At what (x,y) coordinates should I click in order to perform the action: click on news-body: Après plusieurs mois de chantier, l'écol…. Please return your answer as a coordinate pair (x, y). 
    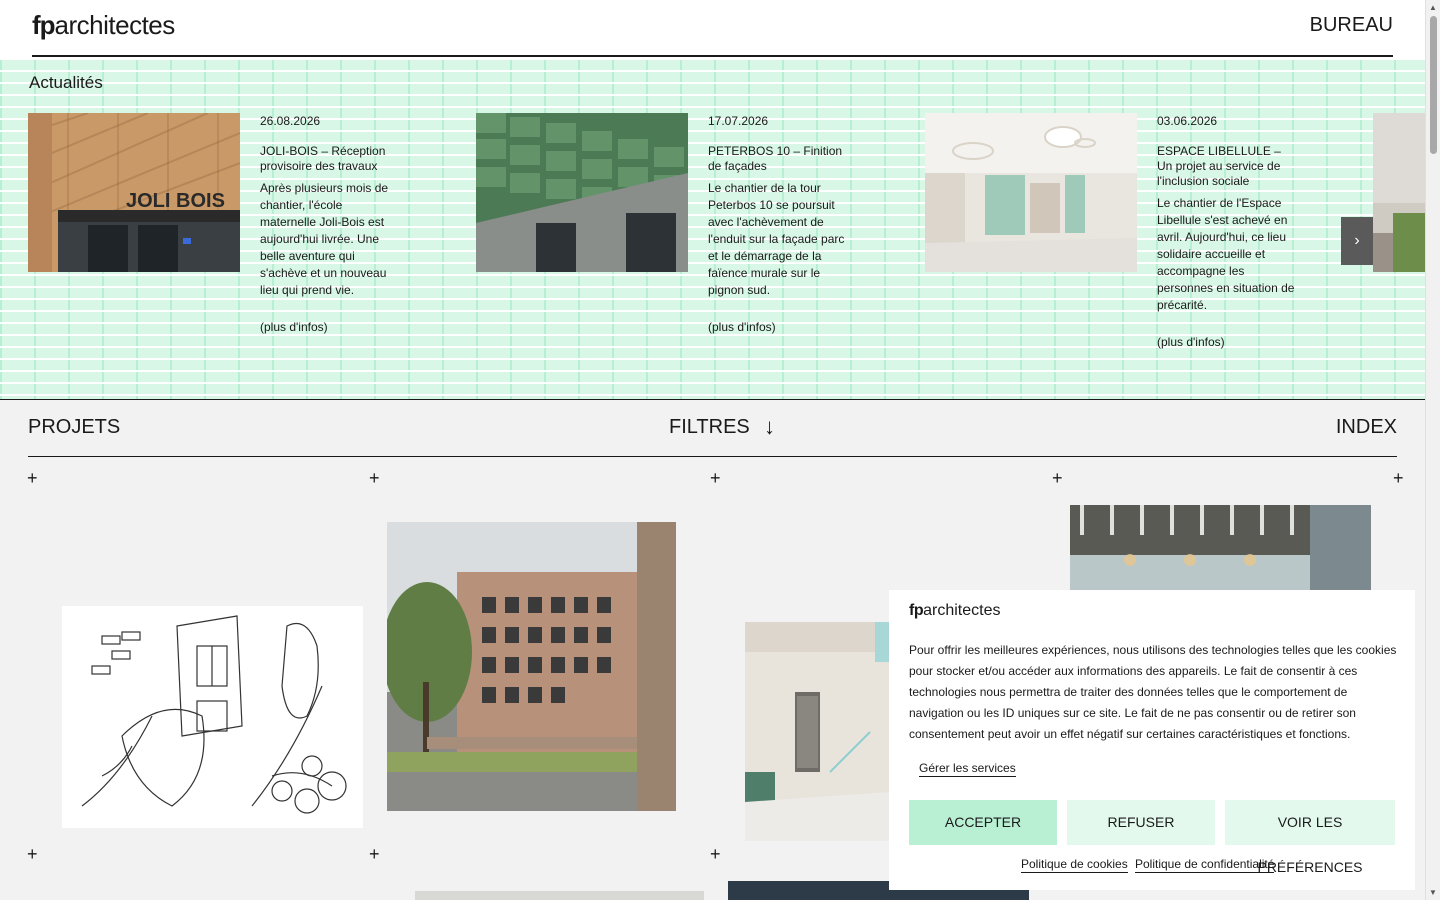
    Looking at the image, I should click on (324, 239).